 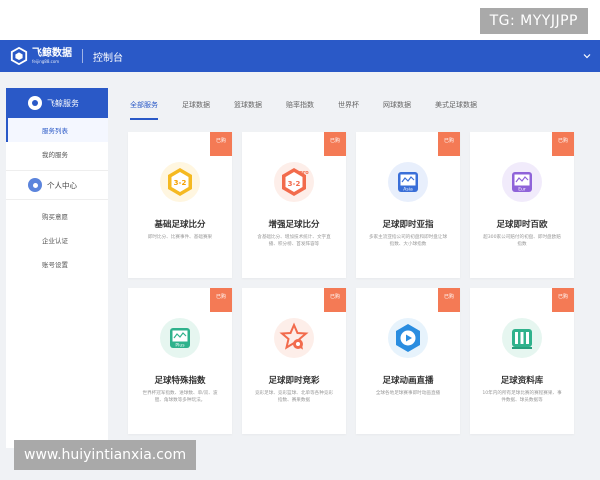 I want to click on logo-name: 飞鲸数据, so click(x=52, y=53).